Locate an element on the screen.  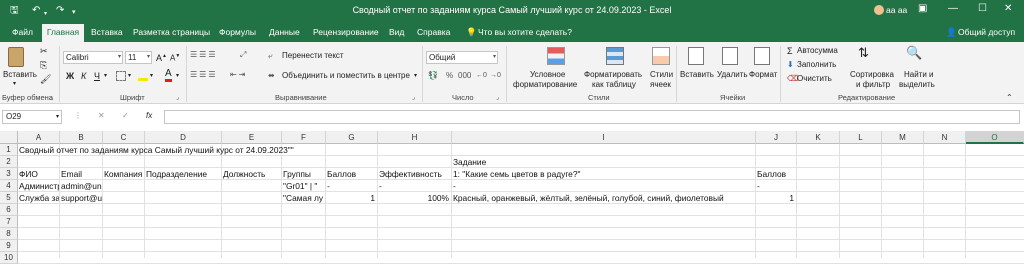
maximize-icon: ☐ is located at coordinates (982, 8).